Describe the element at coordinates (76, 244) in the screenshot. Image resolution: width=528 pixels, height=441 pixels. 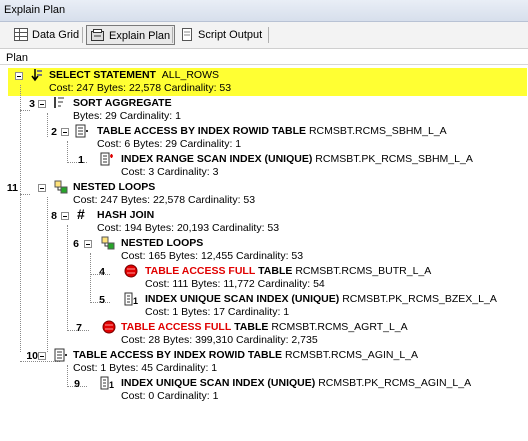
I see `step-number: 6` at that location.